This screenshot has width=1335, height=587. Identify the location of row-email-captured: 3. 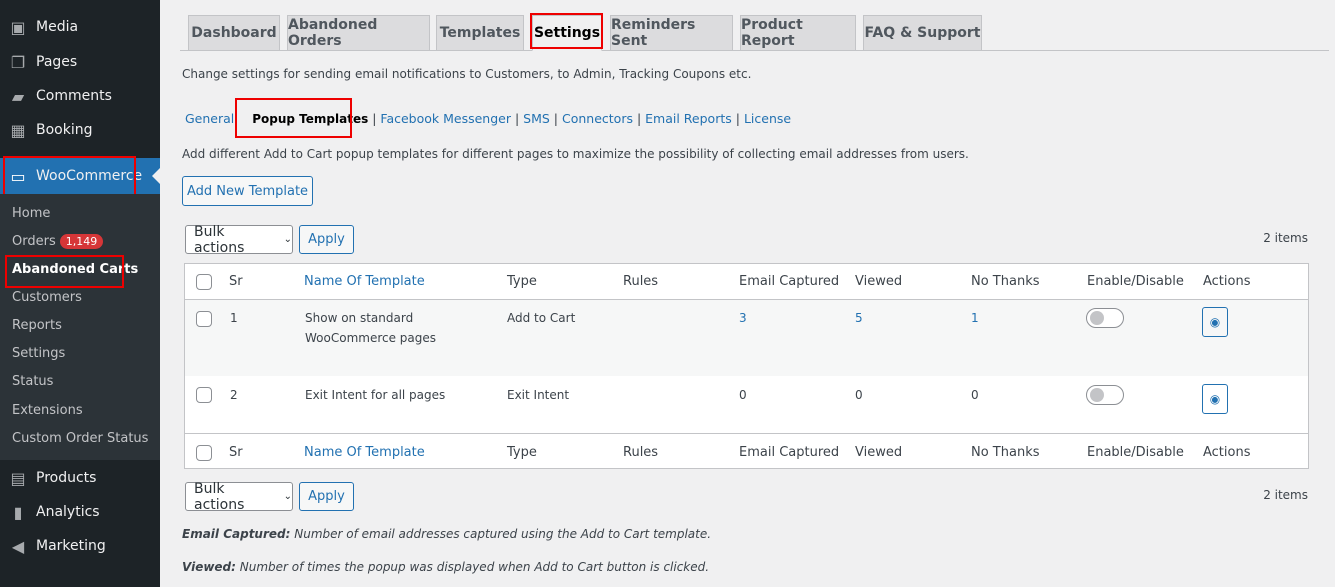
(743, 318).